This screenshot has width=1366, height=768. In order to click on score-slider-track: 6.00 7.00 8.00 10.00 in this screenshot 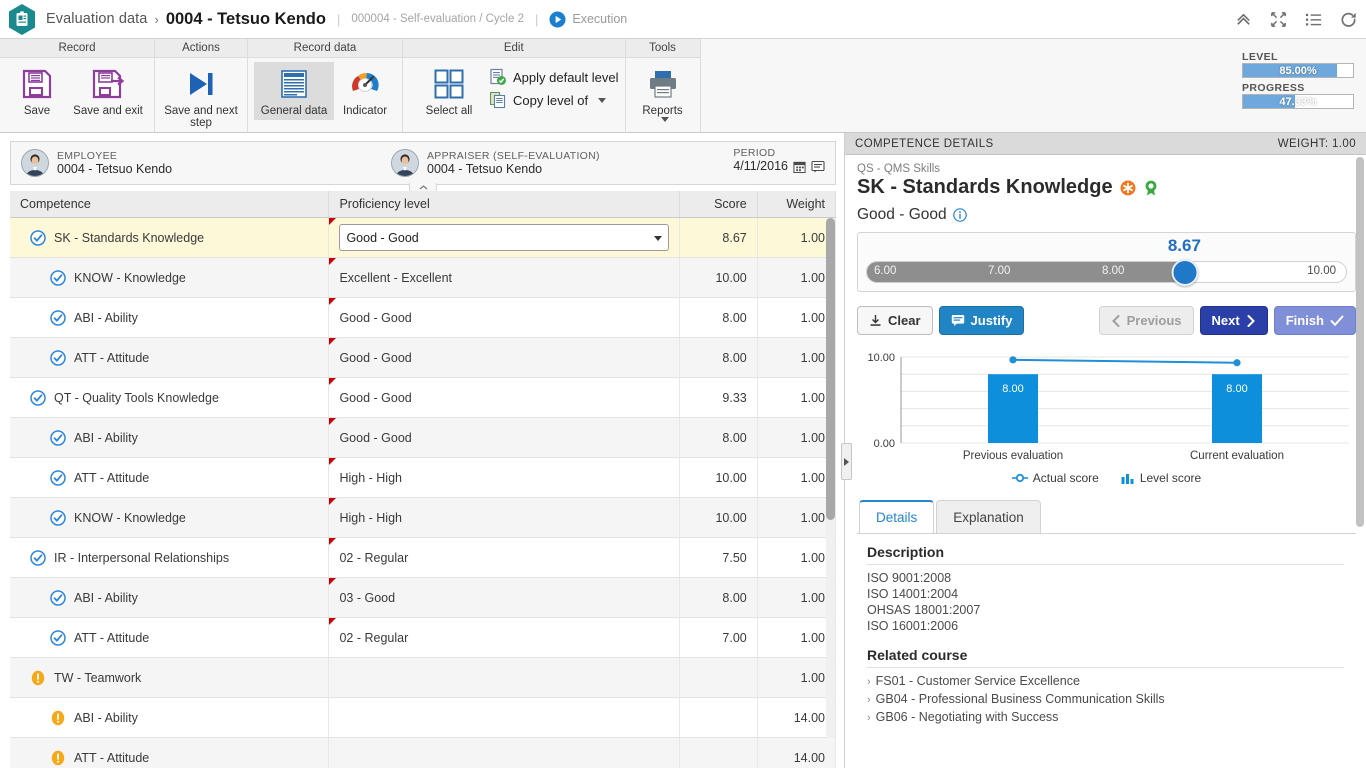, I will do `click(1106, 272)`.